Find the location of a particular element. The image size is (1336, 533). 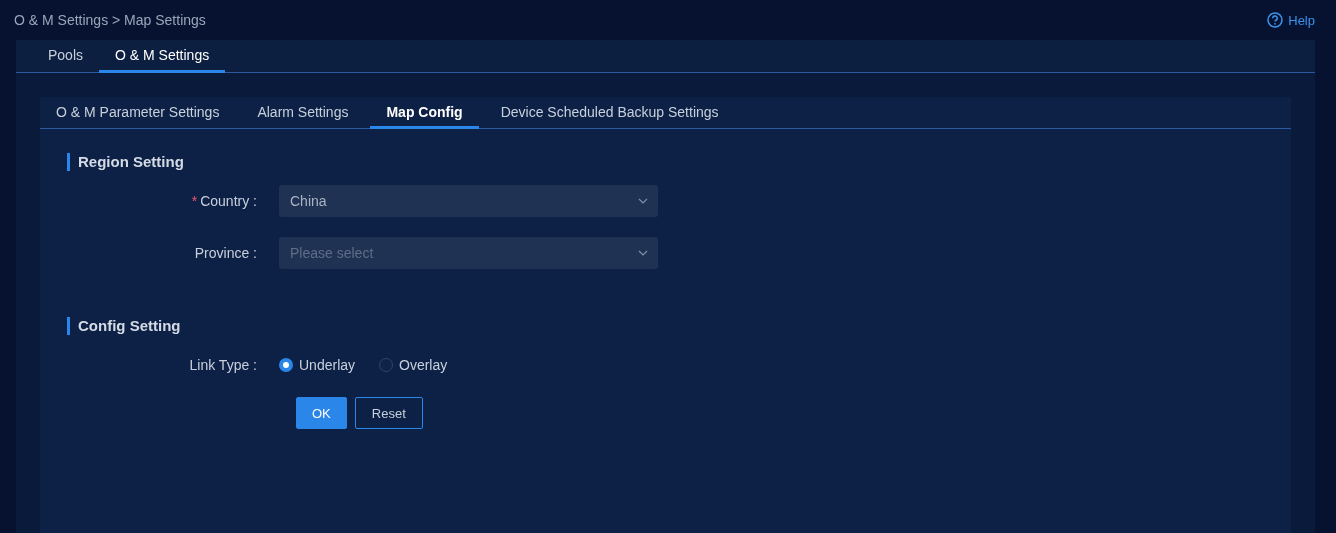

tab: Device Scheduled Backup Settings is located at coordinates (609, 113).